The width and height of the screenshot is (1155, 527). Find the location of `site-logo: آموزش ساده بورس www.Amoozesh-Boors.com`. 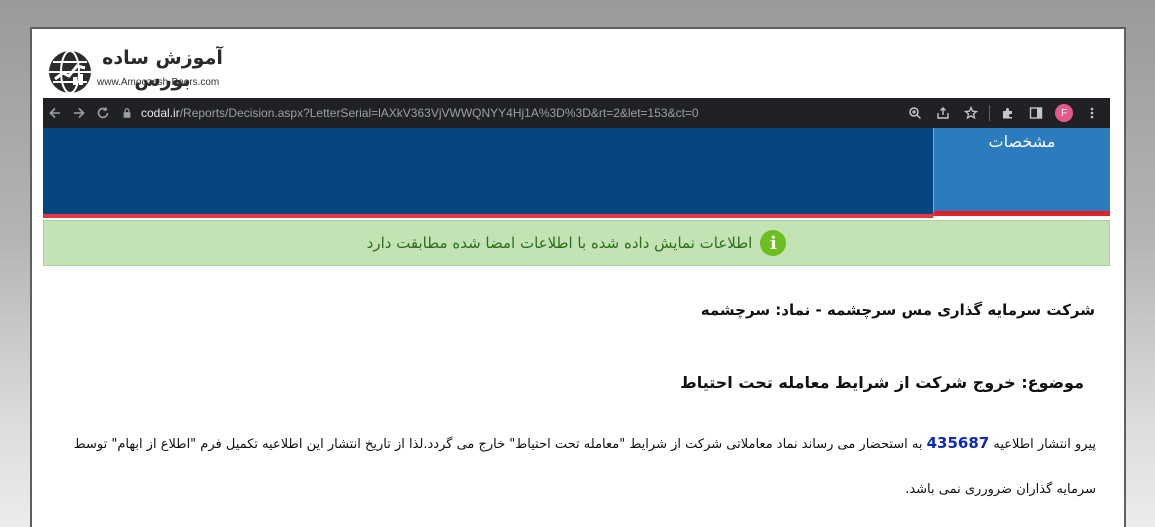

site-logo: آموزش ساده بورس www.Amoozesh-Boors.com is located at coordinates (139, 72).